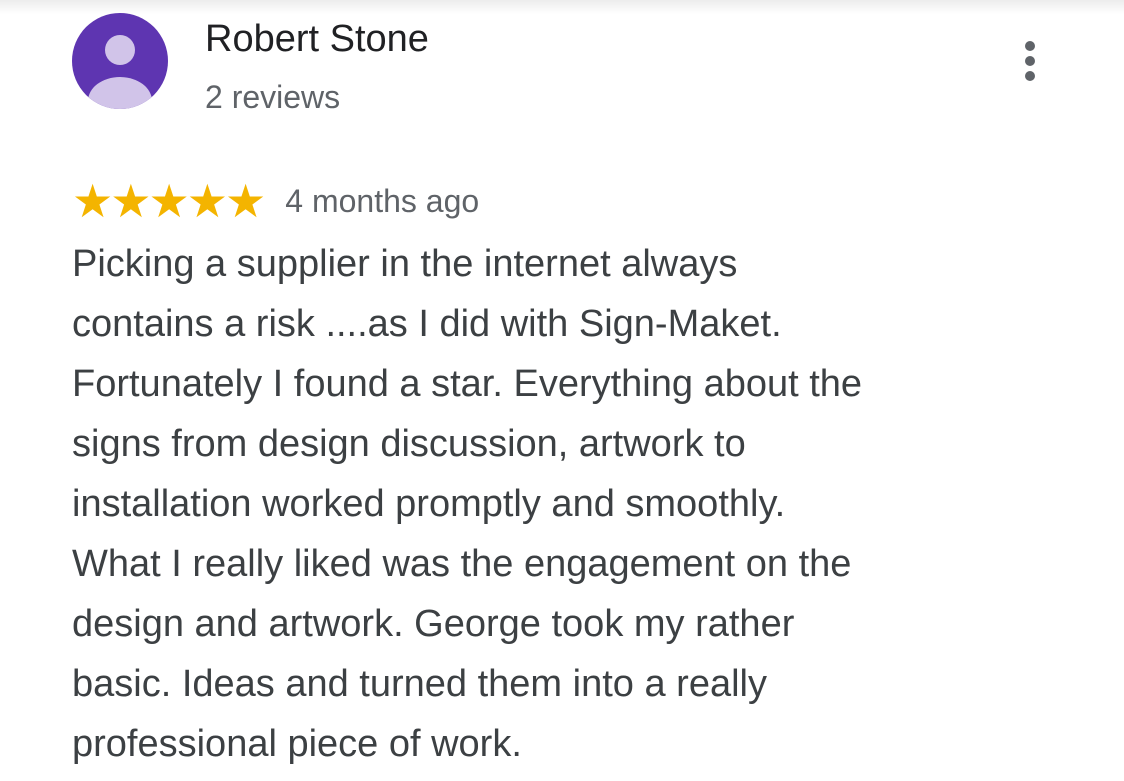 The width and height of the screenshot is (1124, 781). I want to click on star-rating: ★ ★ ★ ★ ★, so click(169, 201).